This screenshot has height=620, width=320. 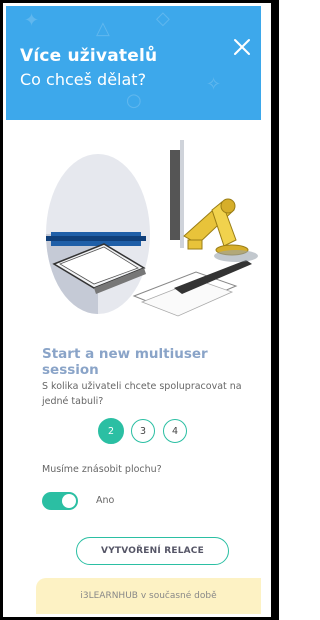 I want to click on decoration-icon: ○, so click(x=134, y=100).